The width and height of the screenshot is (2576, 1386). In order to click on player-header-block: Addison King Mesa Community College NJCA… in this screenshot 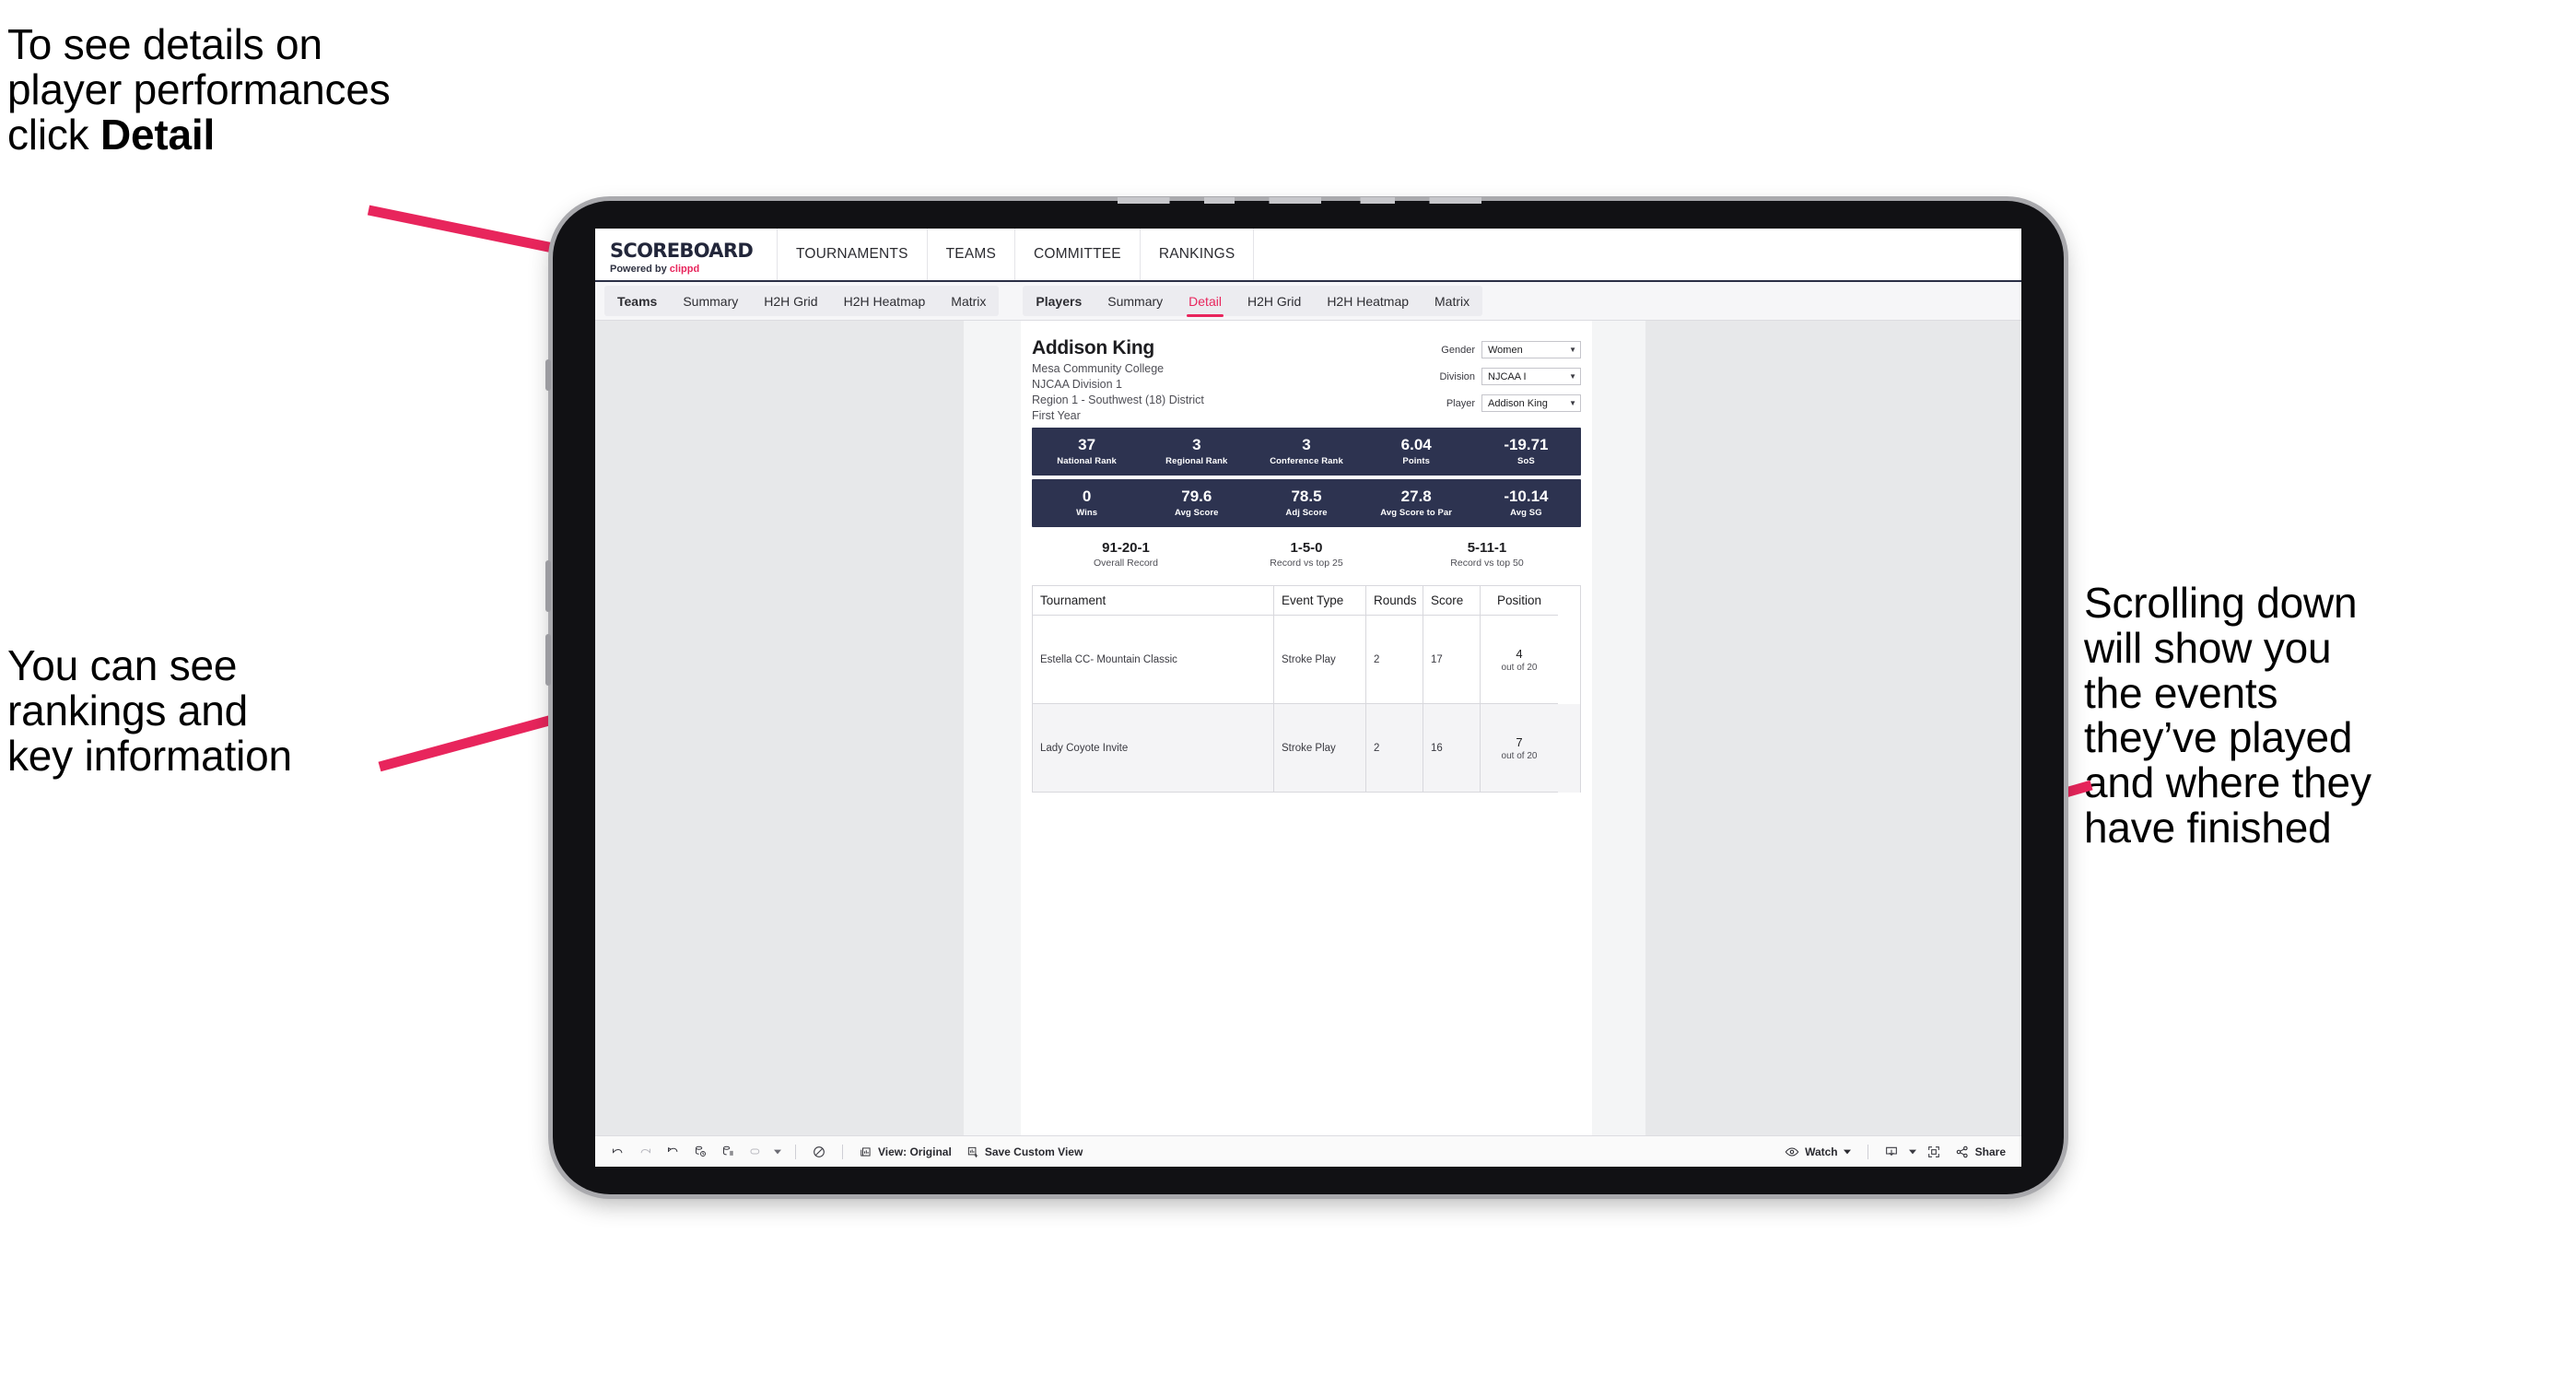, I will do `click(1306, 380)`.